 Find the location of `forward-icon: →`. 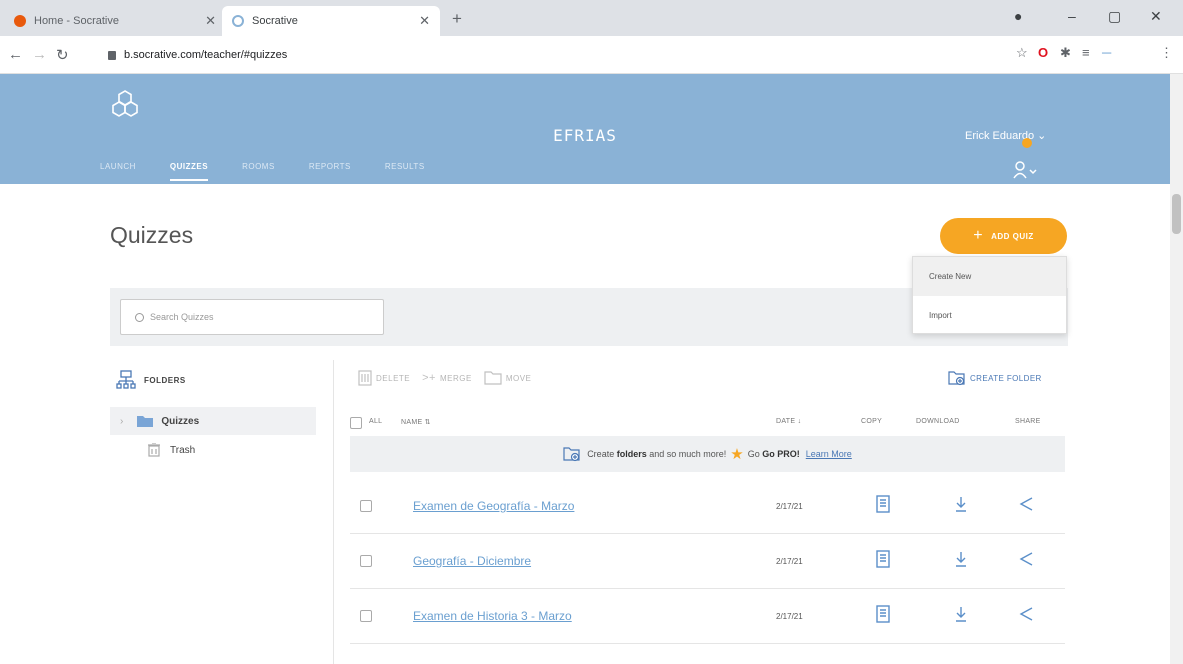

forward-icon: → is located at coordinates (39, 54).